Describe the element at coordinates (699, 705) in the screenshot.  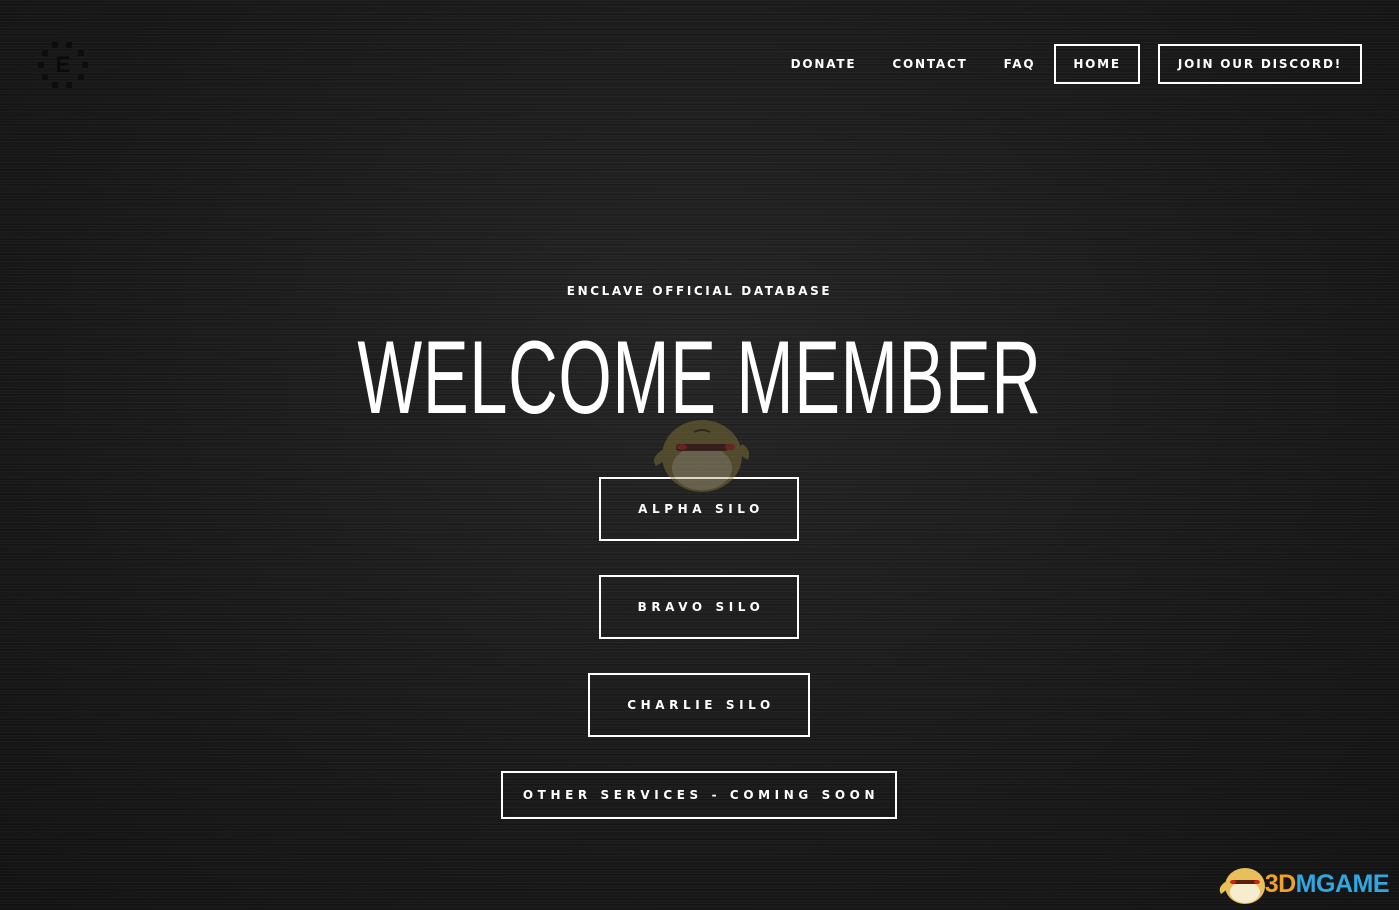
I see `charlie-silo-button: CHARLIE SILO` at that location.